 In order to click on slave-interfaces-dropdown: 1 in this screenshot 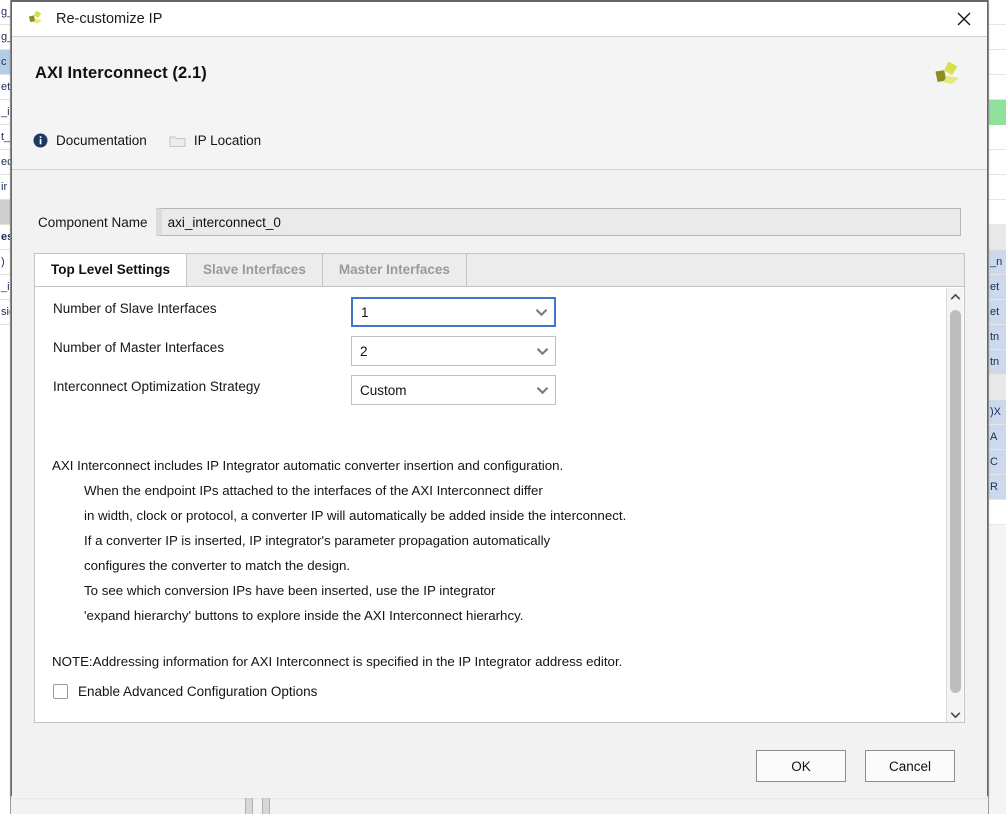, I will do `click(453, 312)`.